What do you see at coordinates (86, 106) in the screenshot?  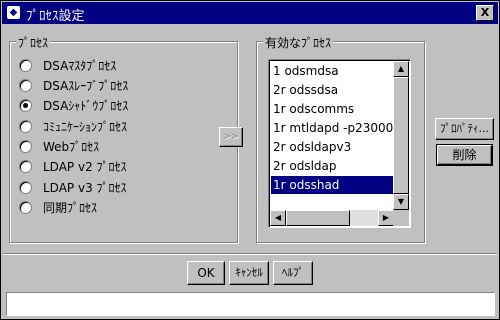 I see `radio-label: DSAｼｬﾄﾞｳﾌﾟﾛｾｽ` at bounding box center [86, 106].